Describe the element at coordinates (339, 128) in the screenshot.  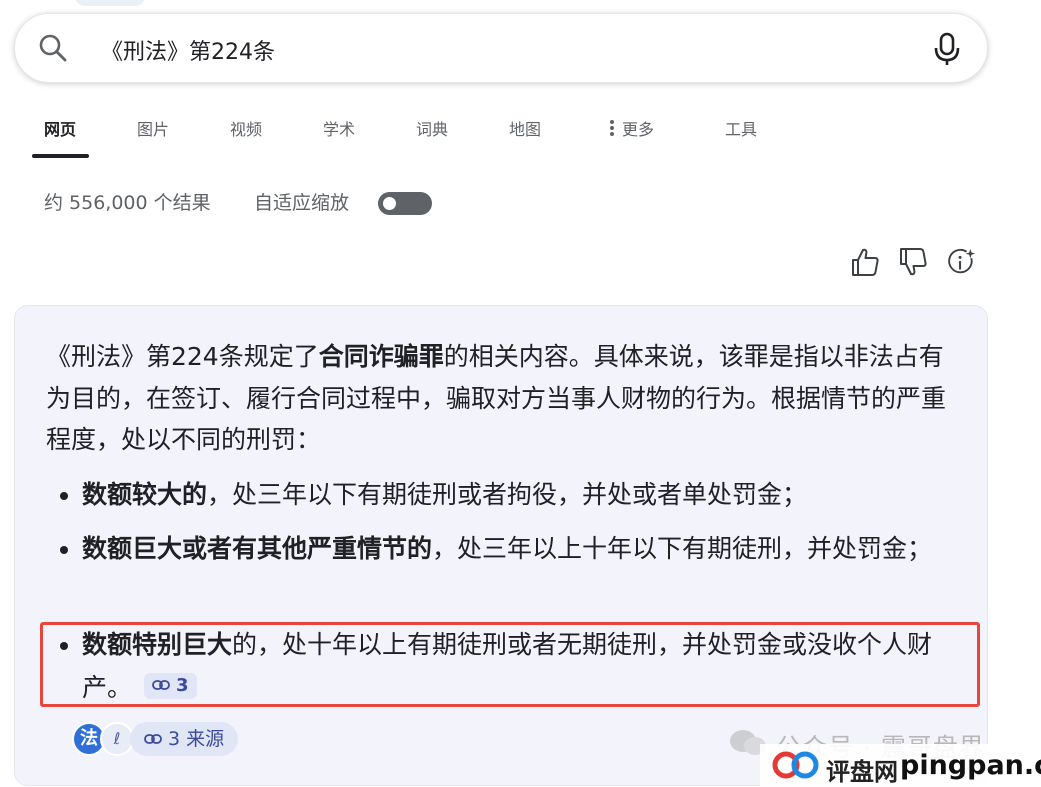
I see `tab-academic: 学术` at that location.